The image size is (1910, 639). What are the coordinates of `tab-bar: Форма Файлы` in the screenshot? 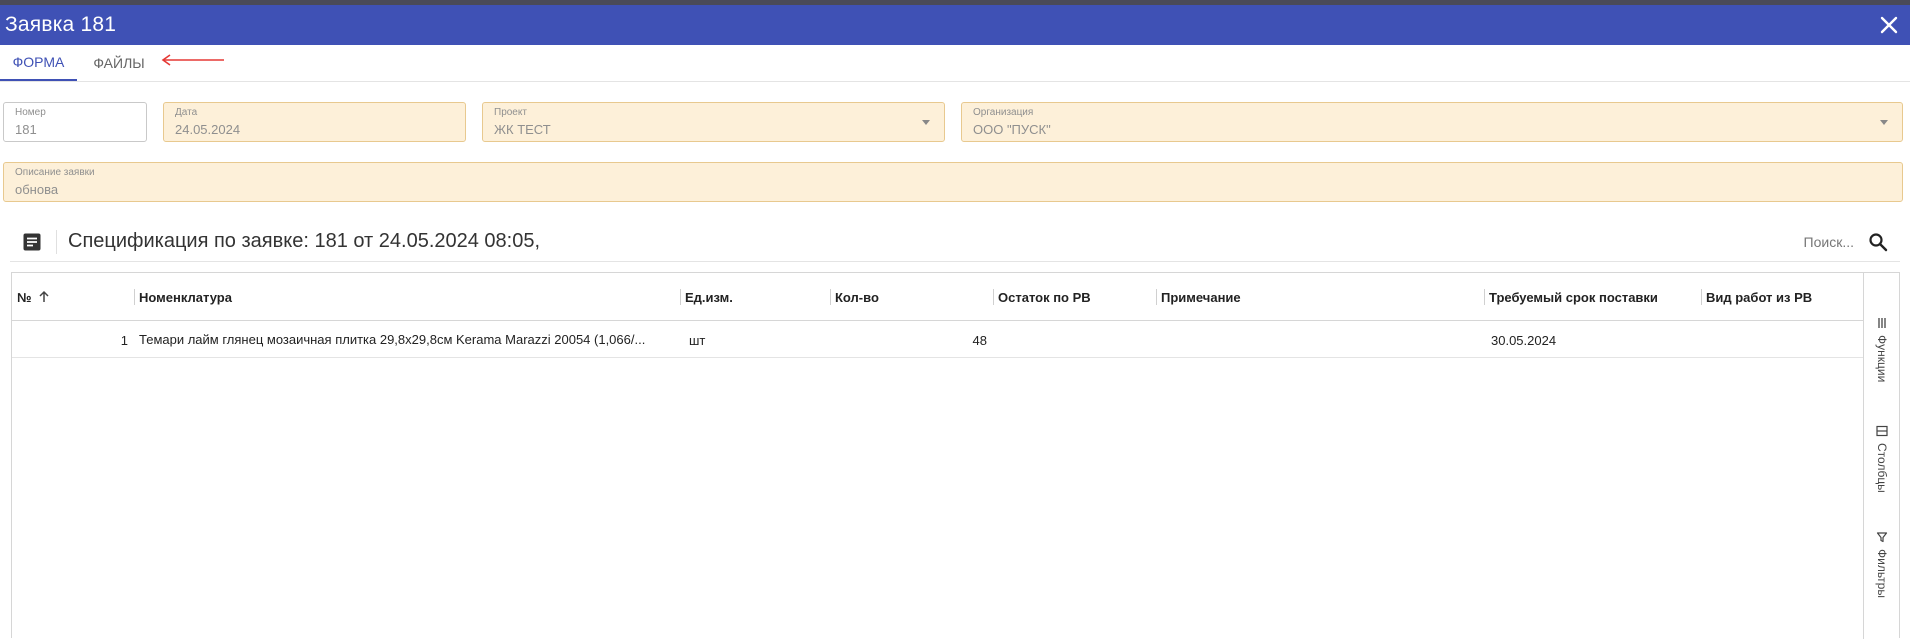 It's located at (955, 63).